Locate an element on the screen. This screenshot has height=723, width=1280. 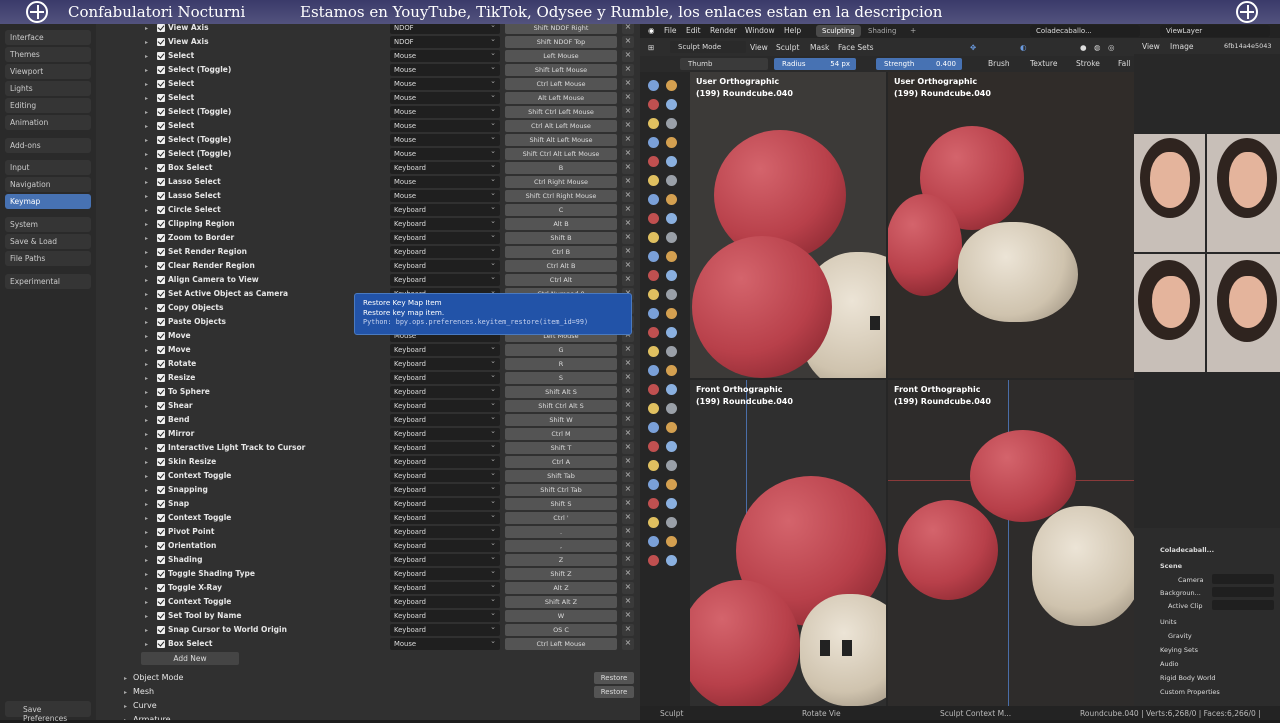
menu-mask: Mask is located at coordinates (819, 47).